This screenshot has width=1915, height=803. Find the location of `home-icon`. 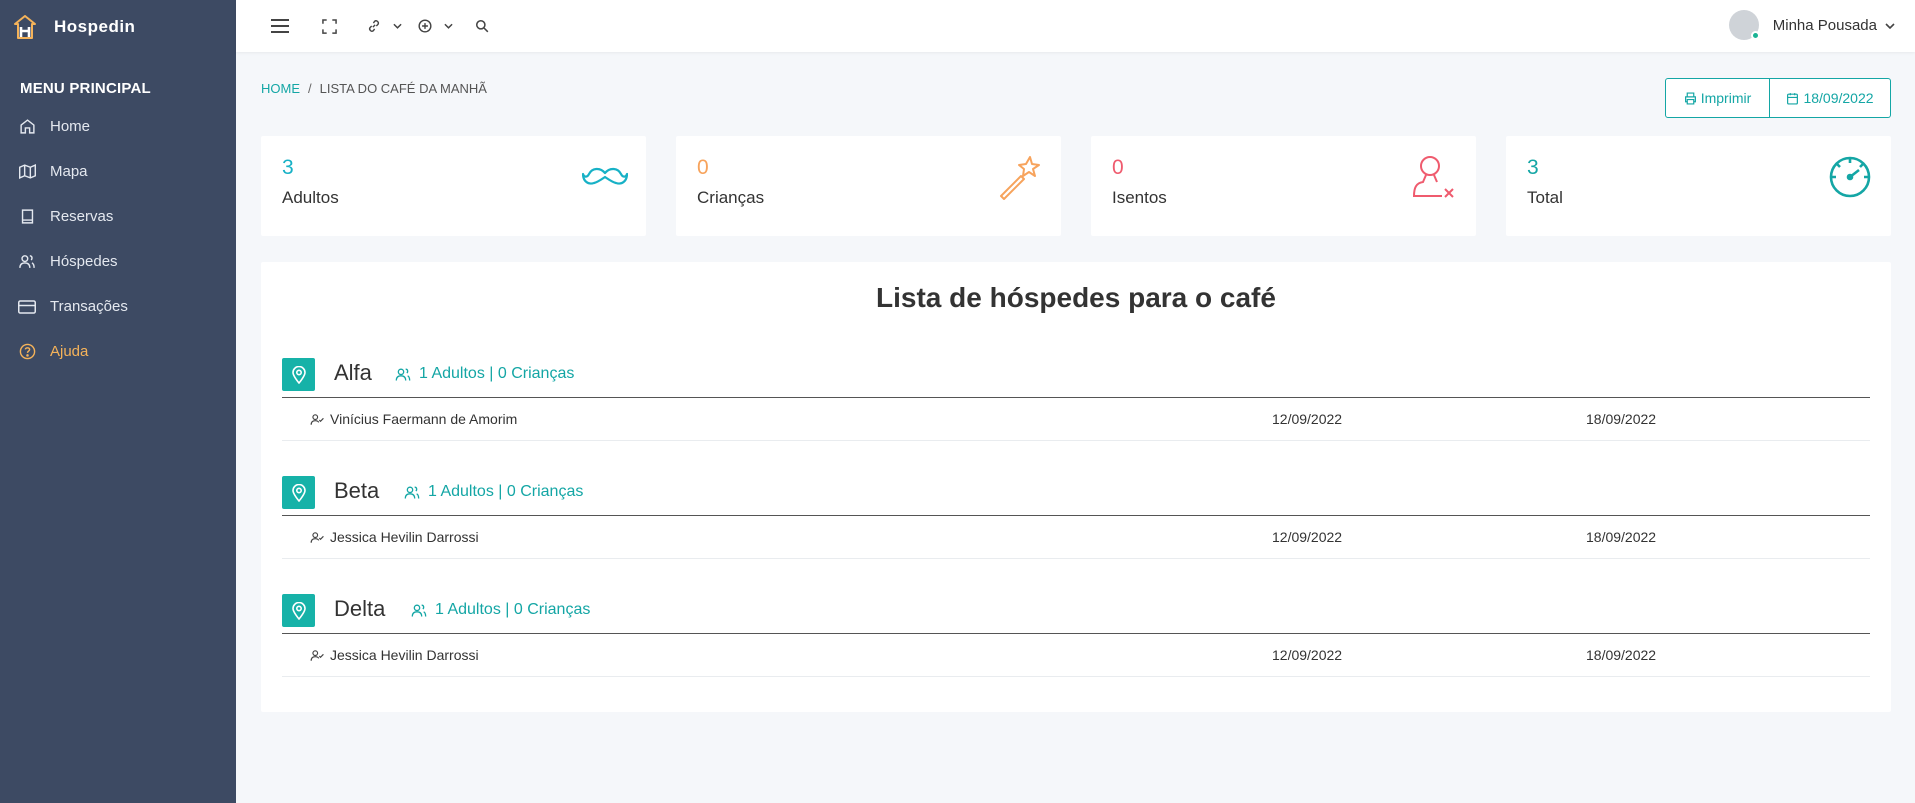

home-icon is located at coordinates (27, 127).